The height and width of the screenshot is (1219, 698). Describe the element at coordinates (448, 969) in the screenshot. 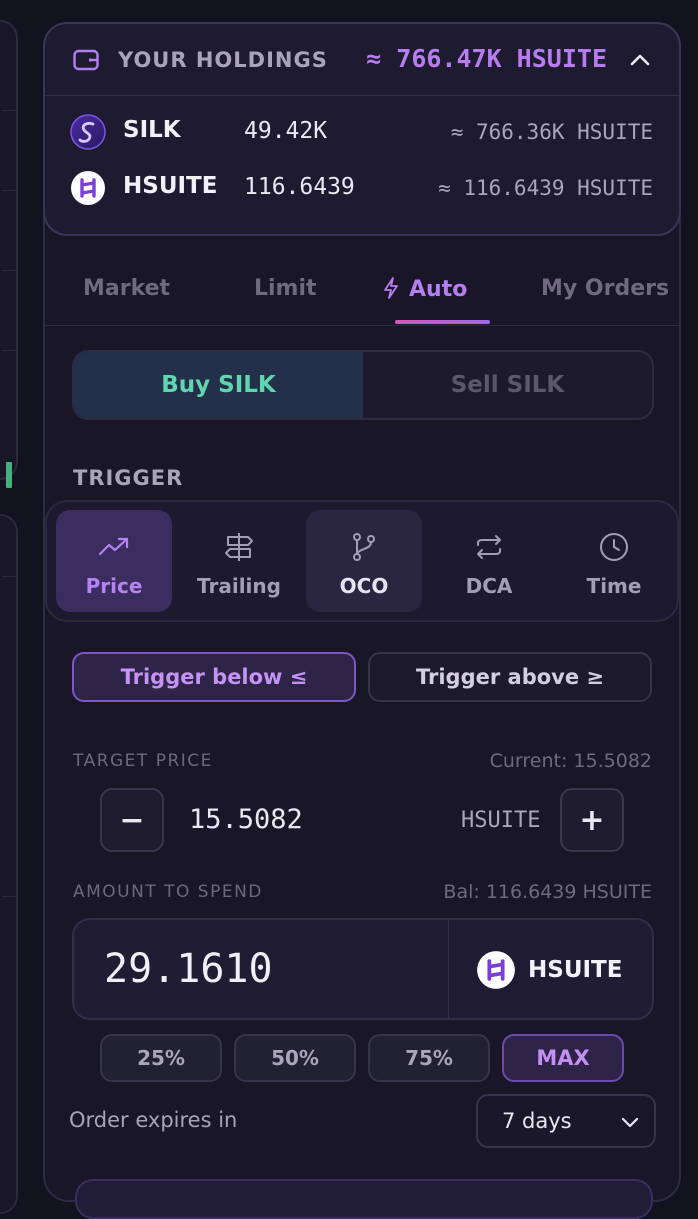

I see `divider` at that location.